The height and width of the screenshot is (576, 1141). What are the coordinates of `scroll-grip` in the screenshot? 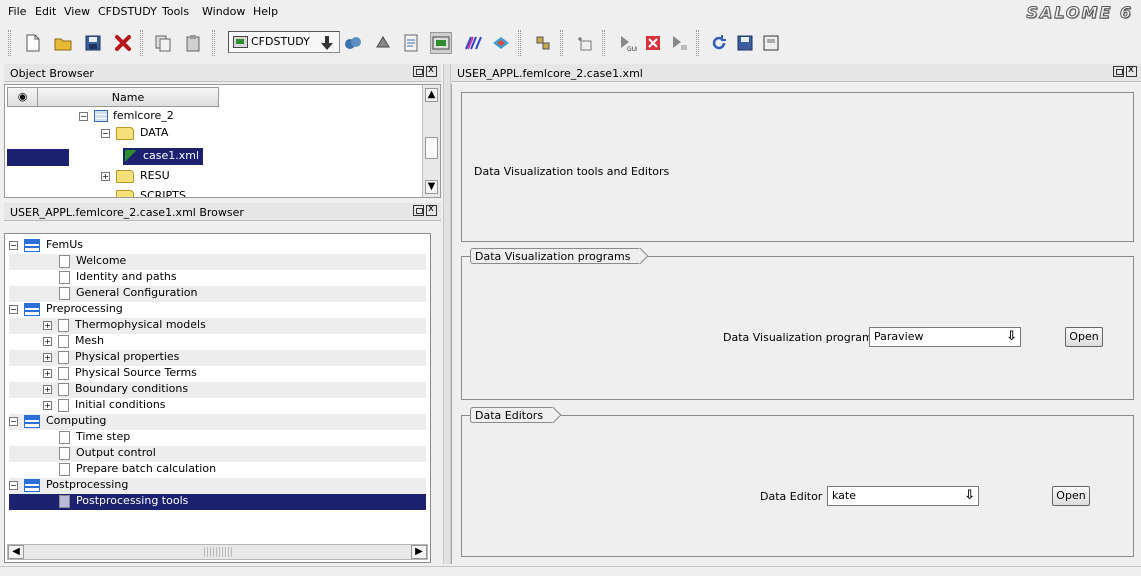 It's located at (219, 552).